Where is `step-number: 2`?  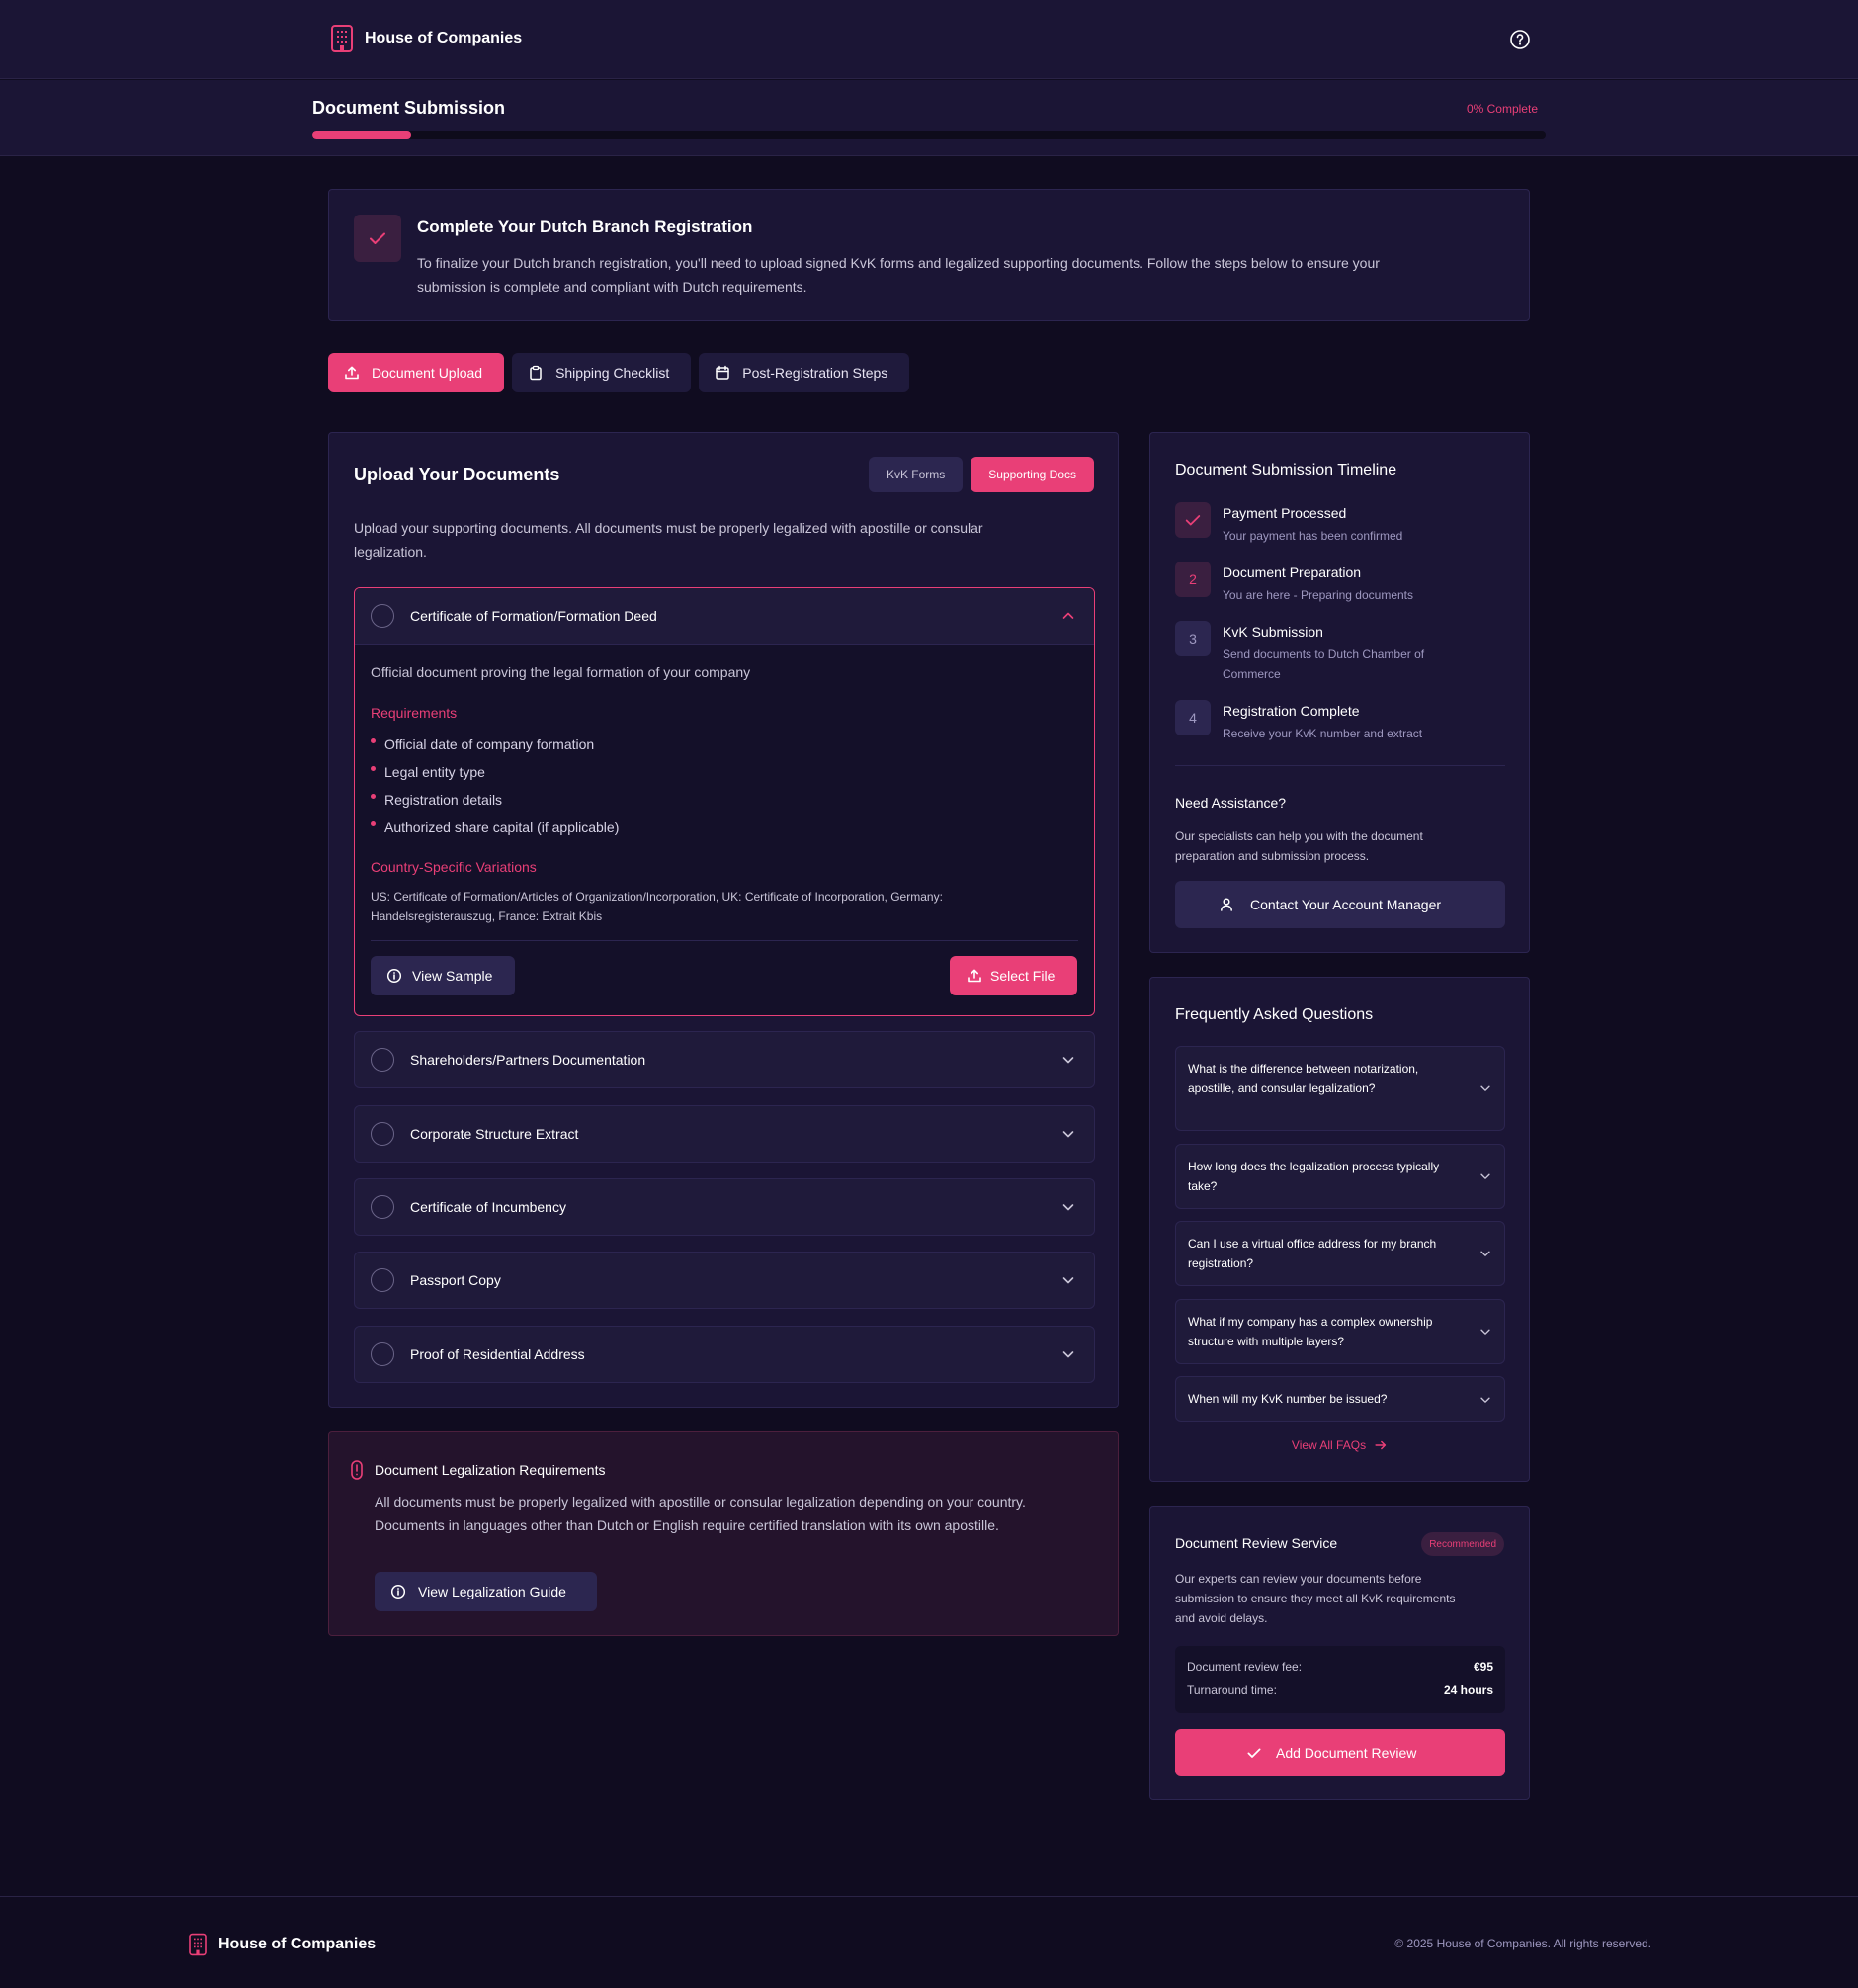 step-number: 2 is located at coordinates (1193, 579).